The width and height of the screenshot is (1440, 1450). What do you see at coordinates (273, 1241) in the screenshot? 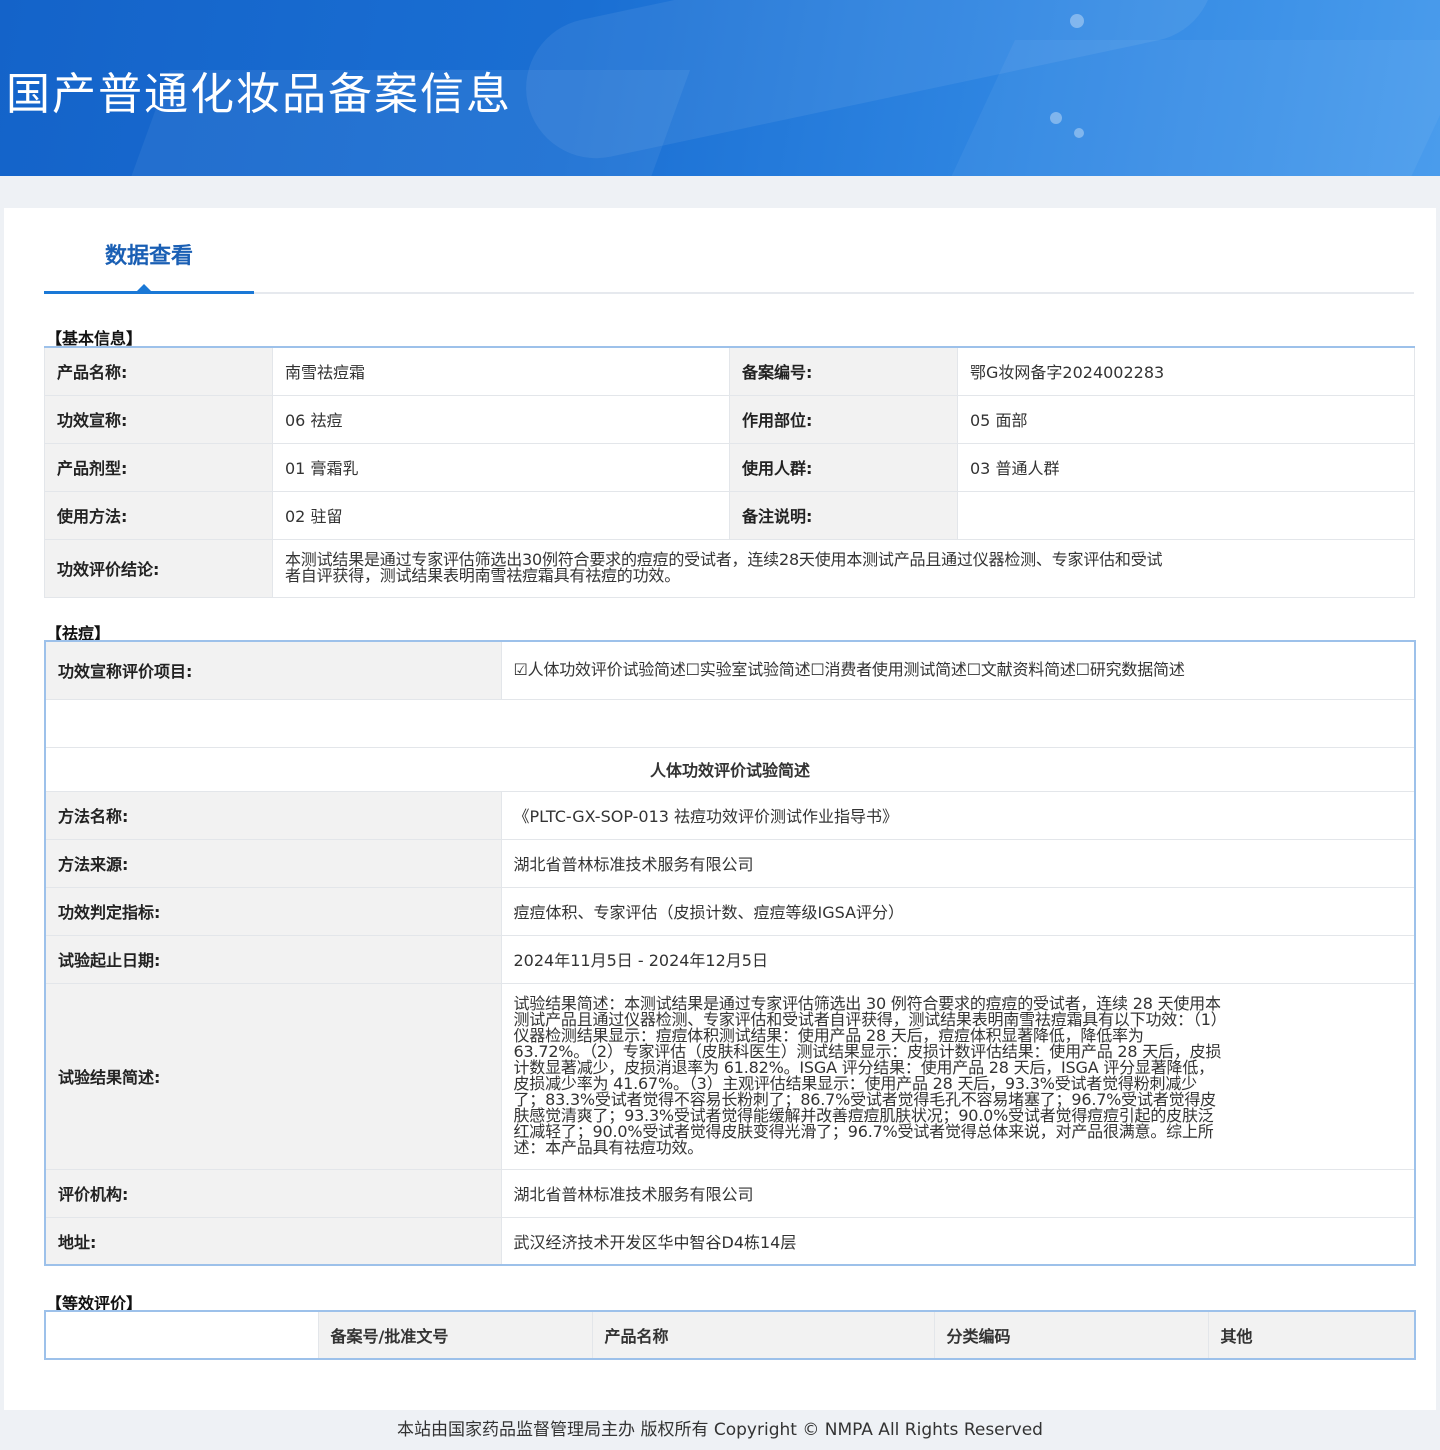
I see `address-label: 地址:` at bounding box center [273, 1241].